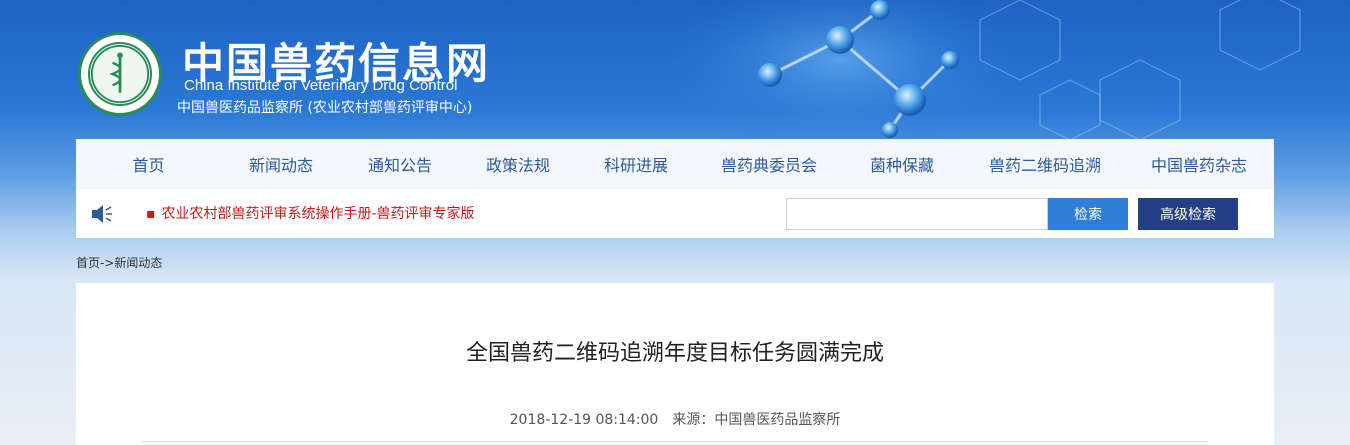 This screenshot has width=1350, height=445. What do you see at coordinates (1188, 214) in the screenshot?
I see `advanced-search-button: 高级检索` at bounding box center [1188, 214].